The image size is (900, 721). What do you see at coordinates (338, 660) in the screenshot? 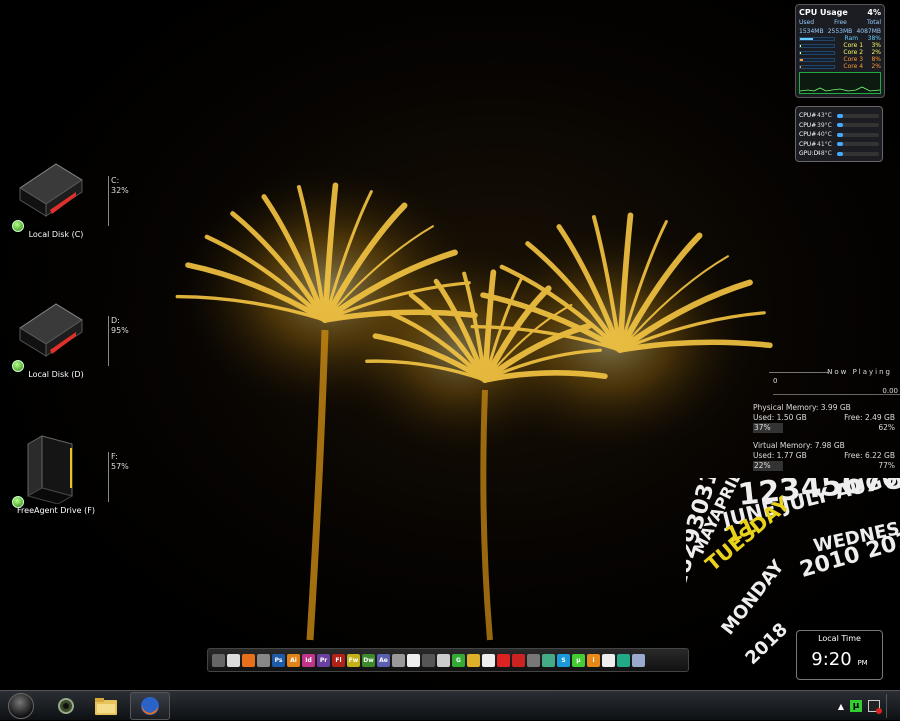
I see `fl-icon: Fl` at bounding box center [338, 660].